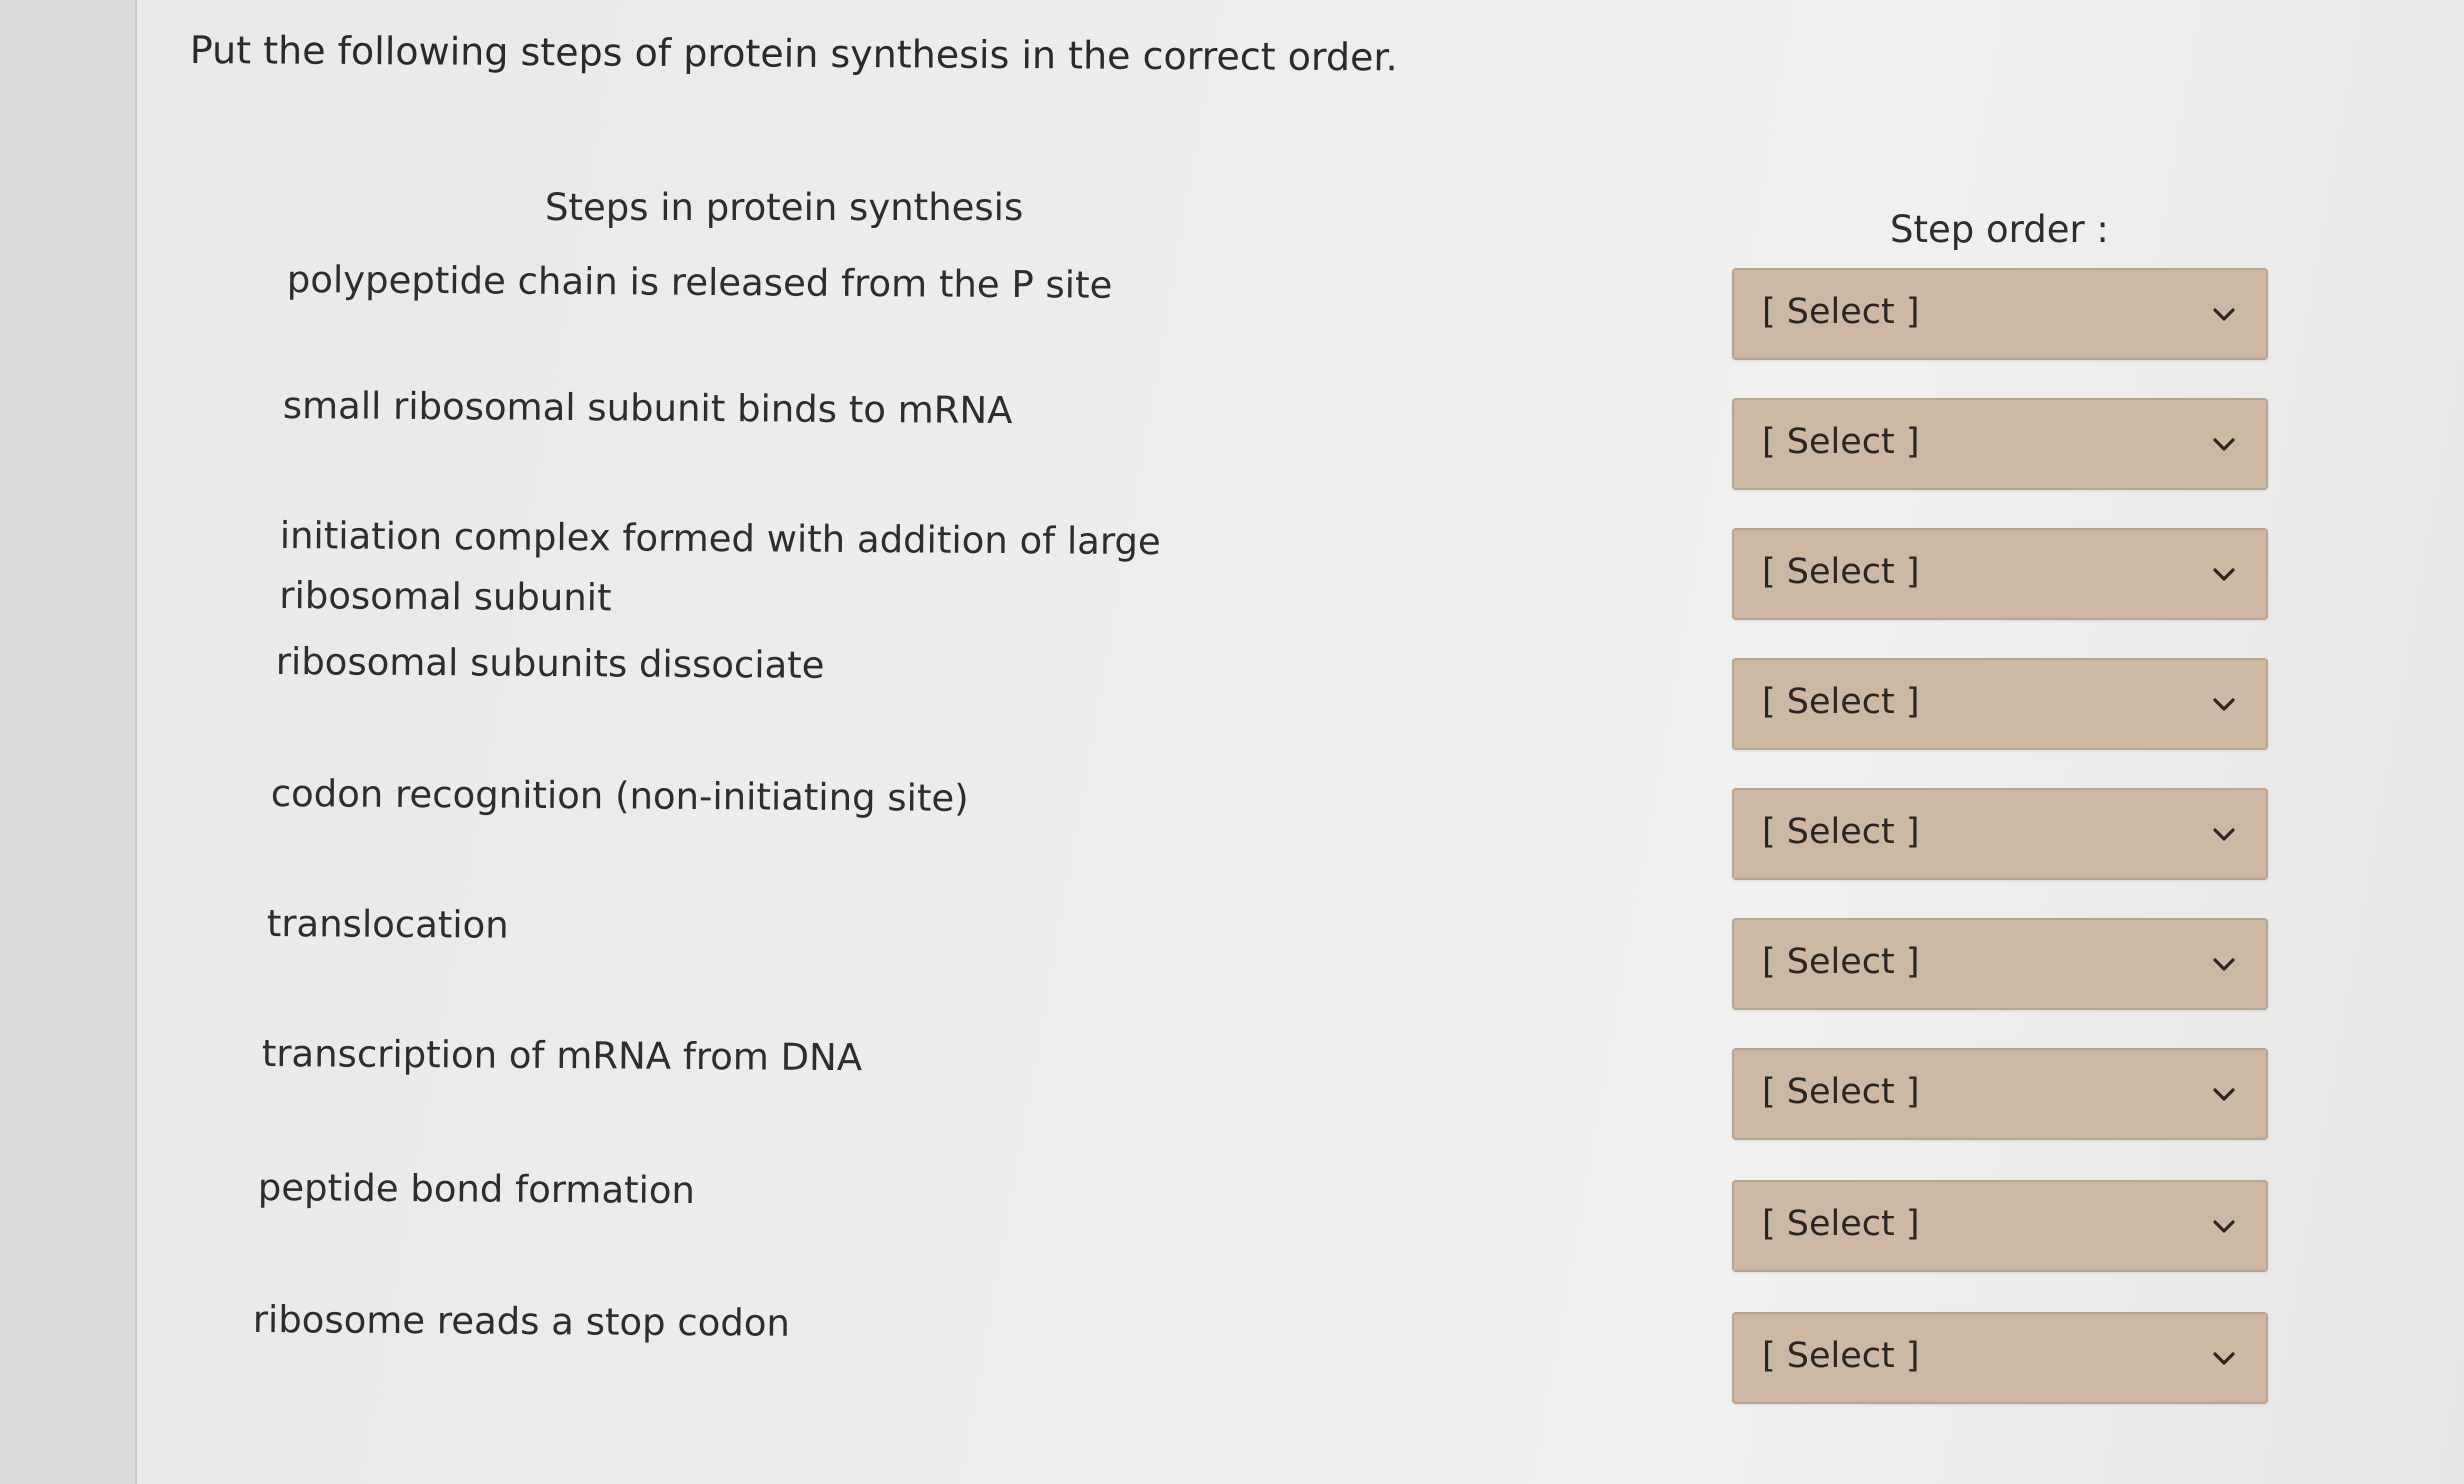  What do you see at coordinates (68, 742) in the screenshot?
I see `left-gutter` at bounding box center [68, 742].